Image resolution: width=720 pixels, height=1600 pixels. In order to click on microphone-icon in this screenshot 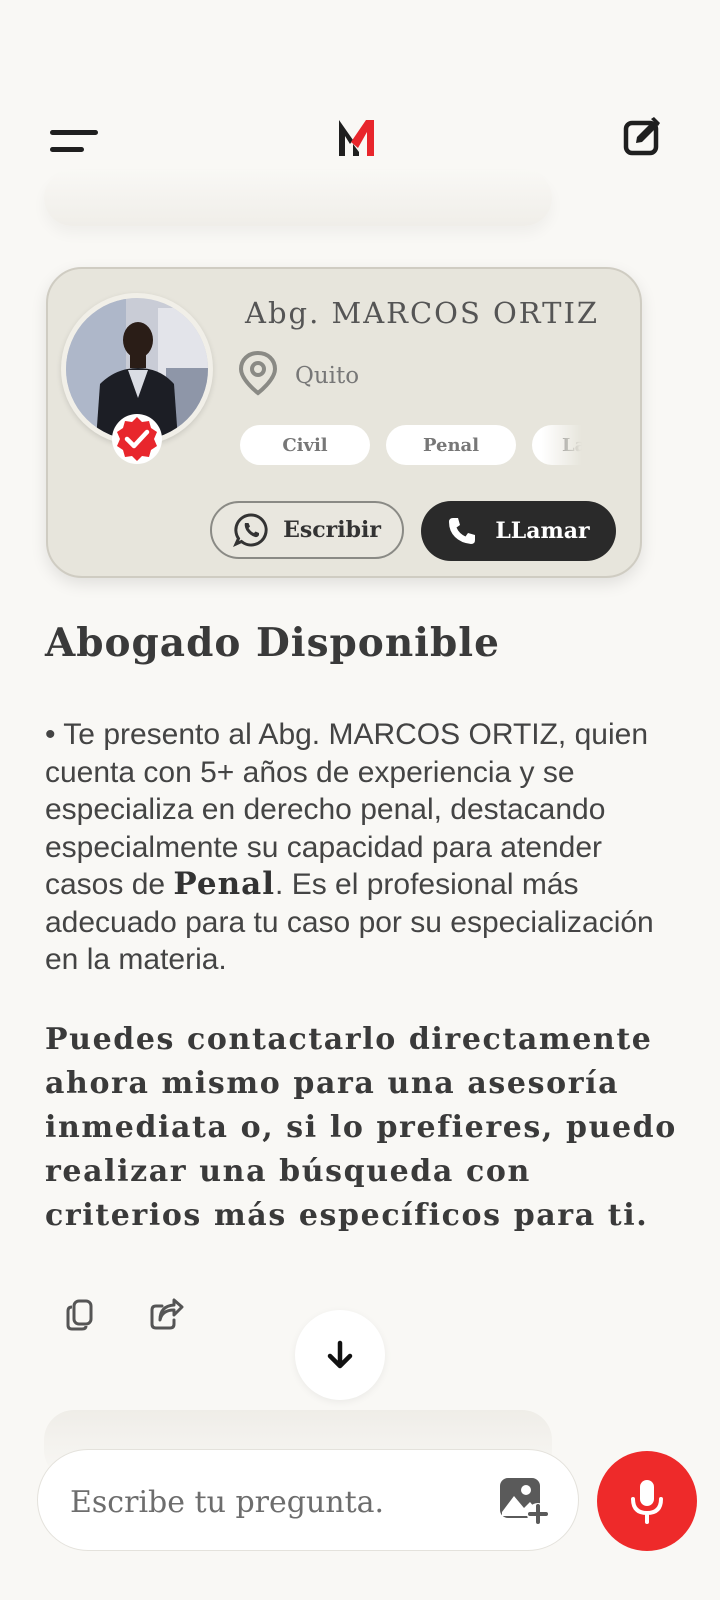, I will do `click(647, 1502)`.